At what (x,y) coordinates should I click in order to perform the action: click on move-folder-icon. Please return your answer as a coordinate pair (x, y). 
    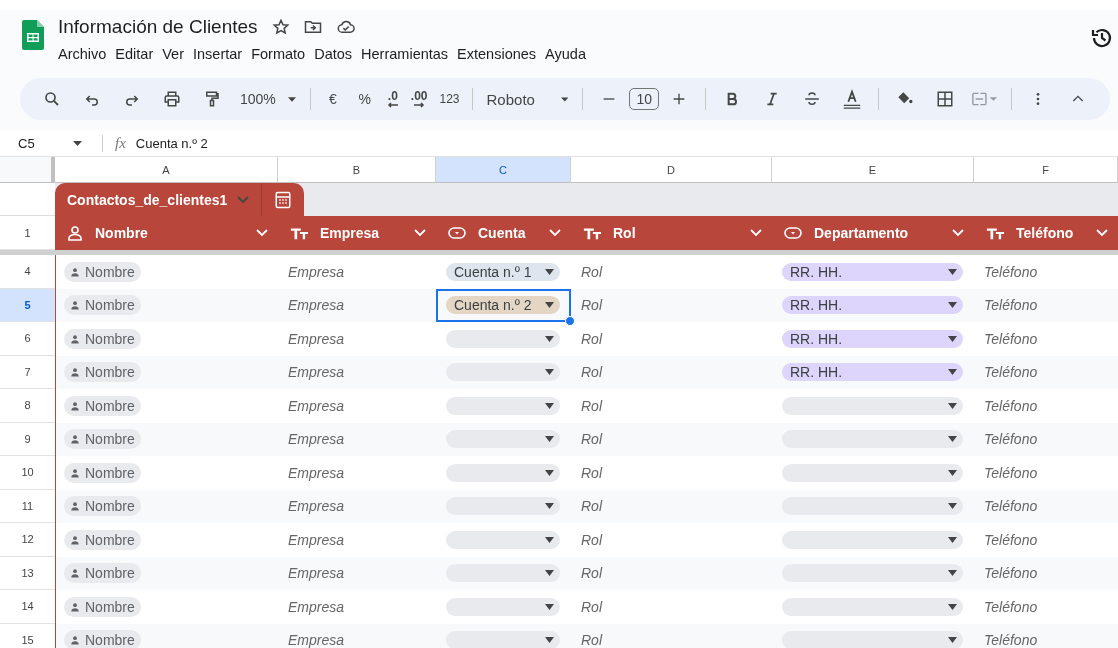
    Looking at the image, I should click on (312, 27).